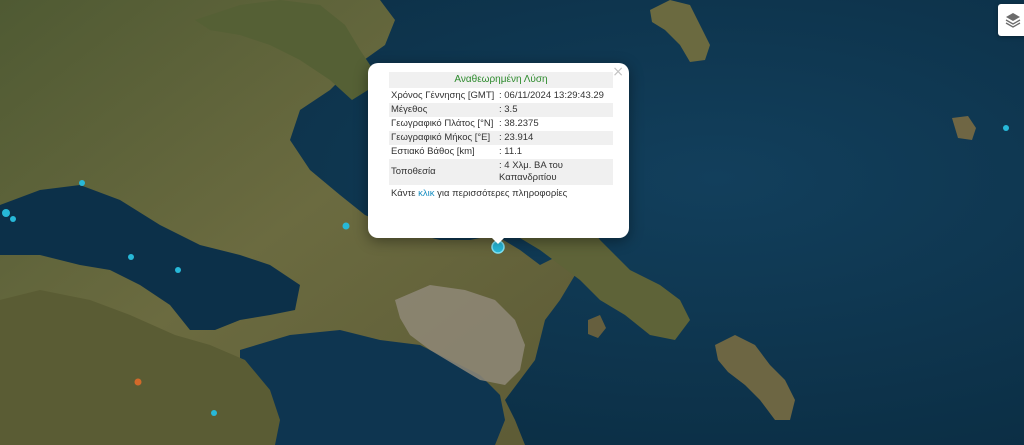  Describe the element at coordinates (405, 193) in the screenshot. I see `more-prefix: Κάντε` at that location.